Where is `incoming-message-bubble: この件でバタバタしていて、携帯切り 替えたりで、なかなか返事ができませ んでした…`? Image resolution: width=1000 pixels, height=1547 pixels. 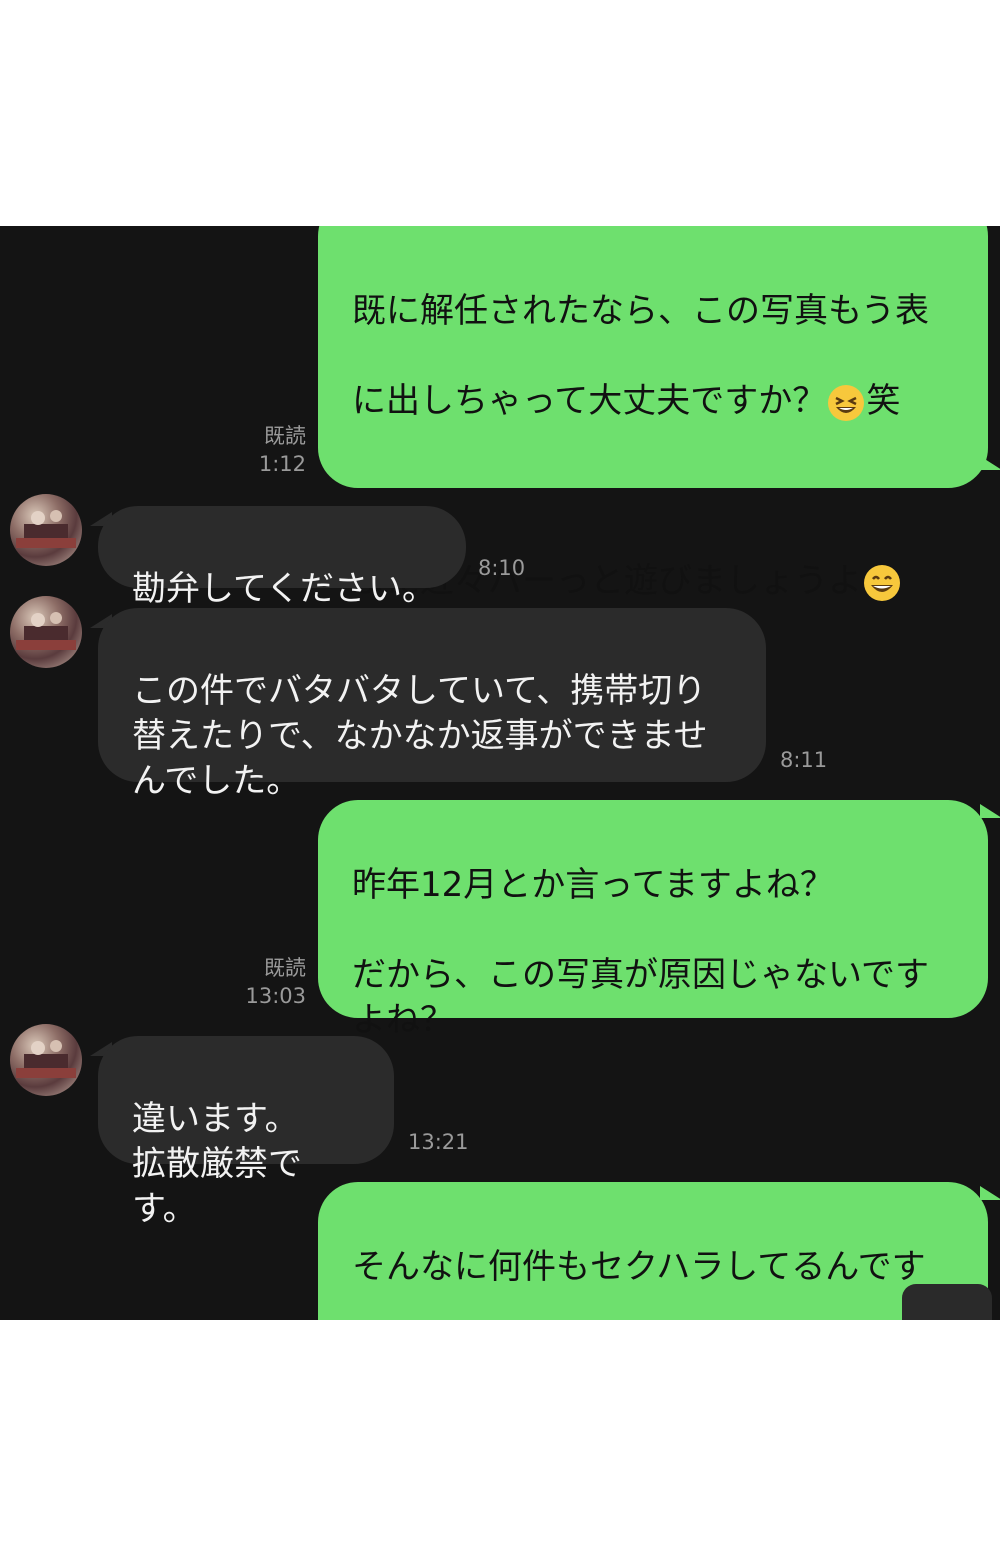 incoming-message-bubble: この件でバタバタしていて、携帯切り 替えたりで、なかなか返事ができませ んでした… is located at coordinates (432, 704).